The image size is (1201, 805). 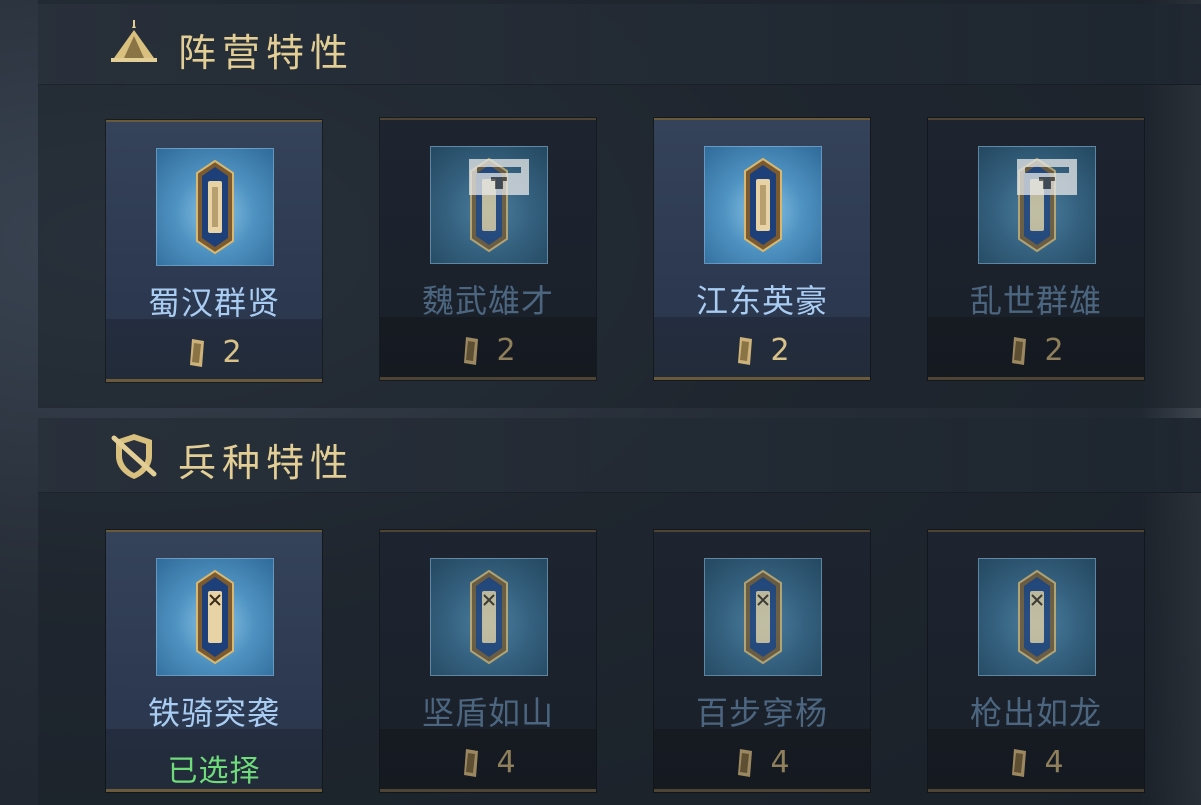 I want to click on troop-card-spear: 枪出如龙 4, so click(x=1036, y=661).